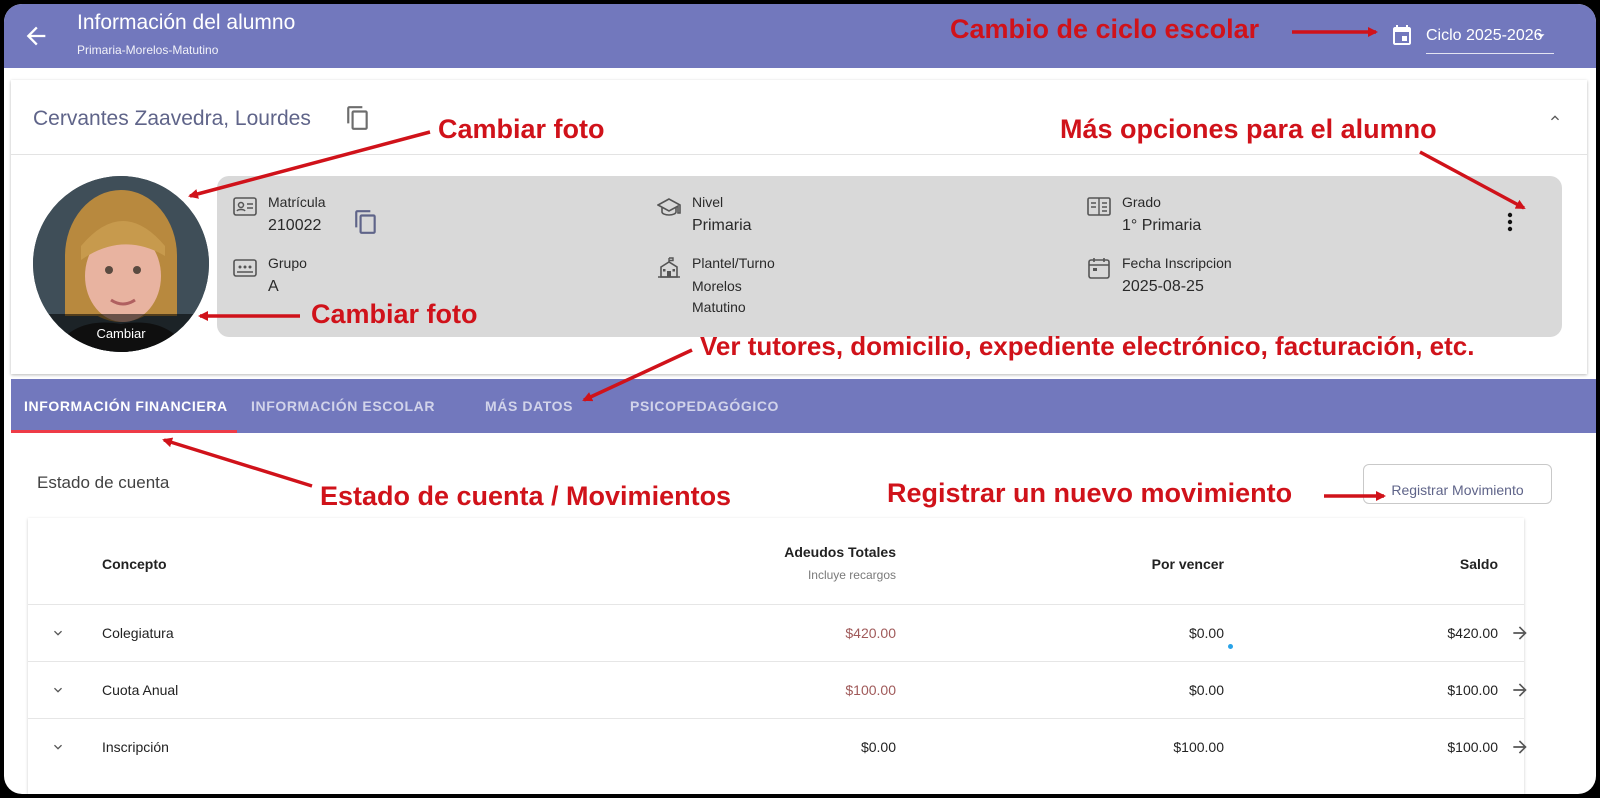  I want to click on grupo-value: A, so click(273, 286).